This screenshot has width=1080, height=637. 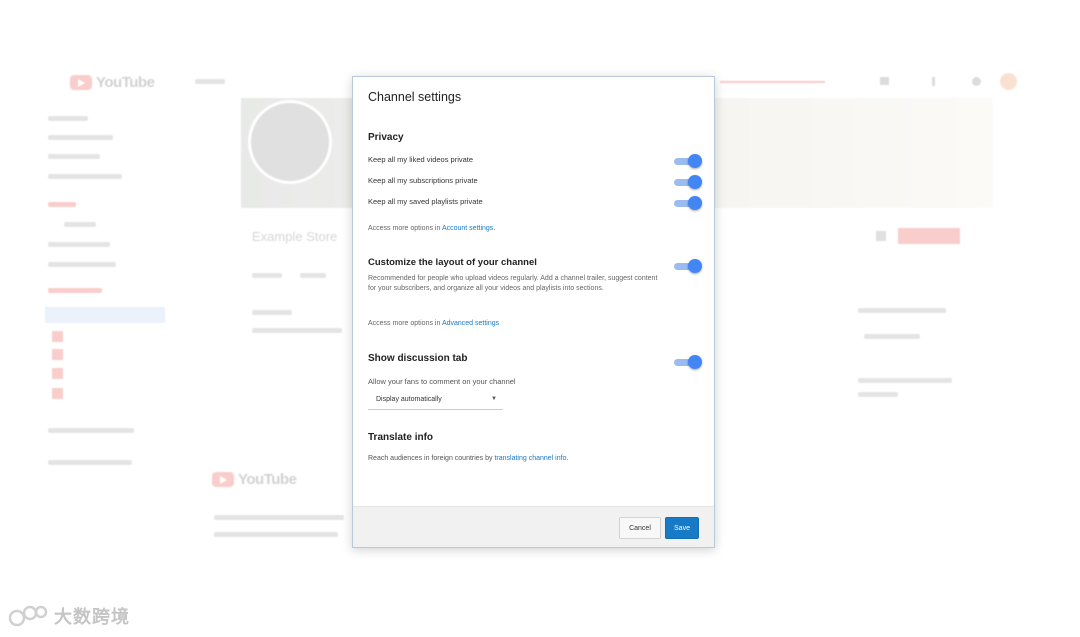 I want to click on settings-gear-icon, so click(x=881, y=236).